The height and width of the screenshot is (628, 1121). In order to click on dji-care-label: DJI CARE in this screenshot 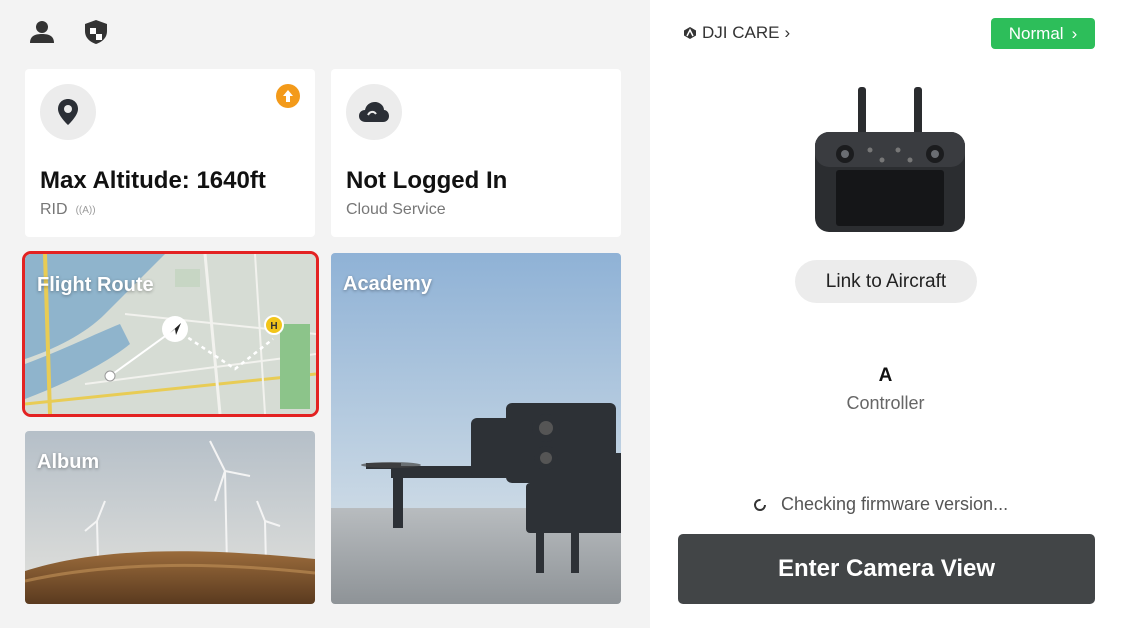, I will do `click(741, 32)`.